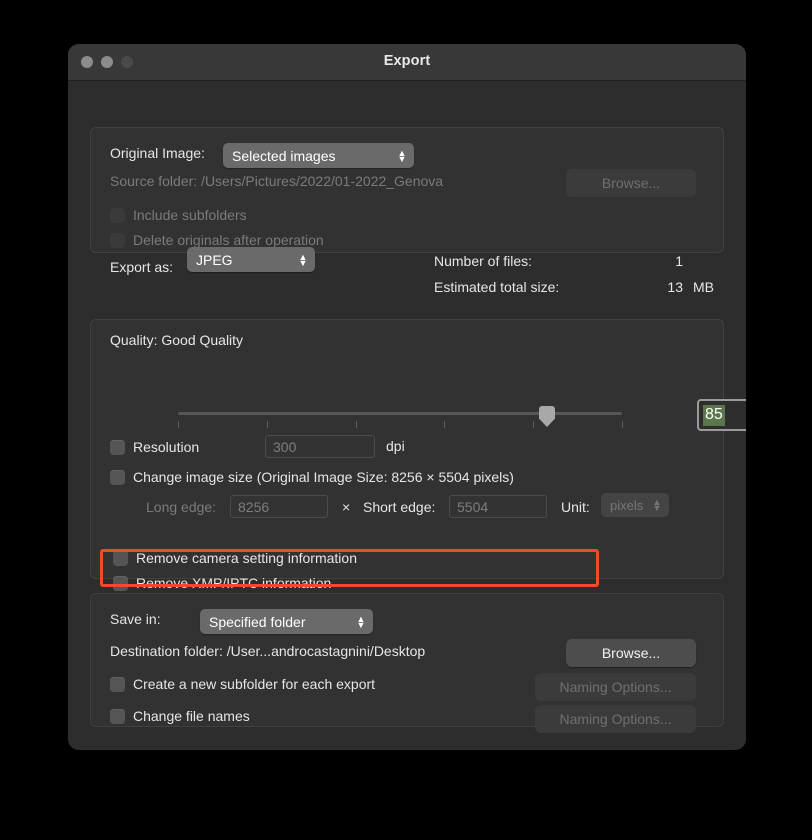 The height and width of the screenshot is (840, 812). Describe the element at coordinates (214, 259) in the screenshot. I see `export-as-select-value: JPEG` at that location.